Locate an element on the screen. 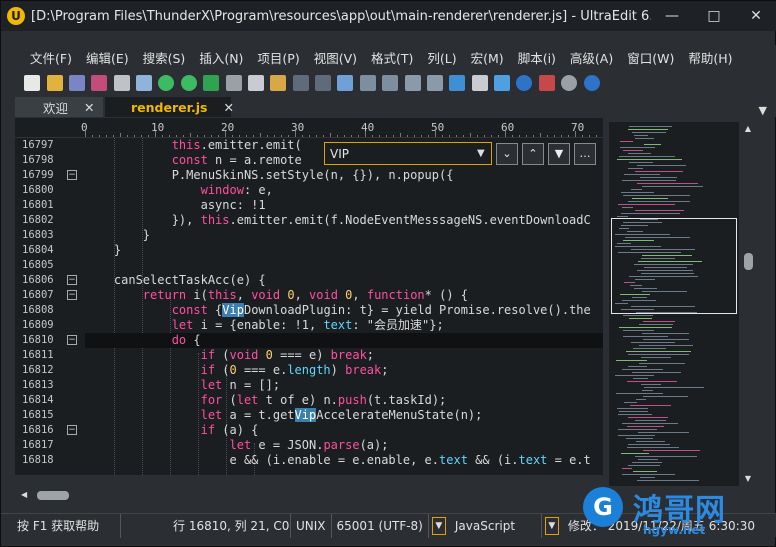  menu-view: 视图(V) is located at coordinates (335, 57).